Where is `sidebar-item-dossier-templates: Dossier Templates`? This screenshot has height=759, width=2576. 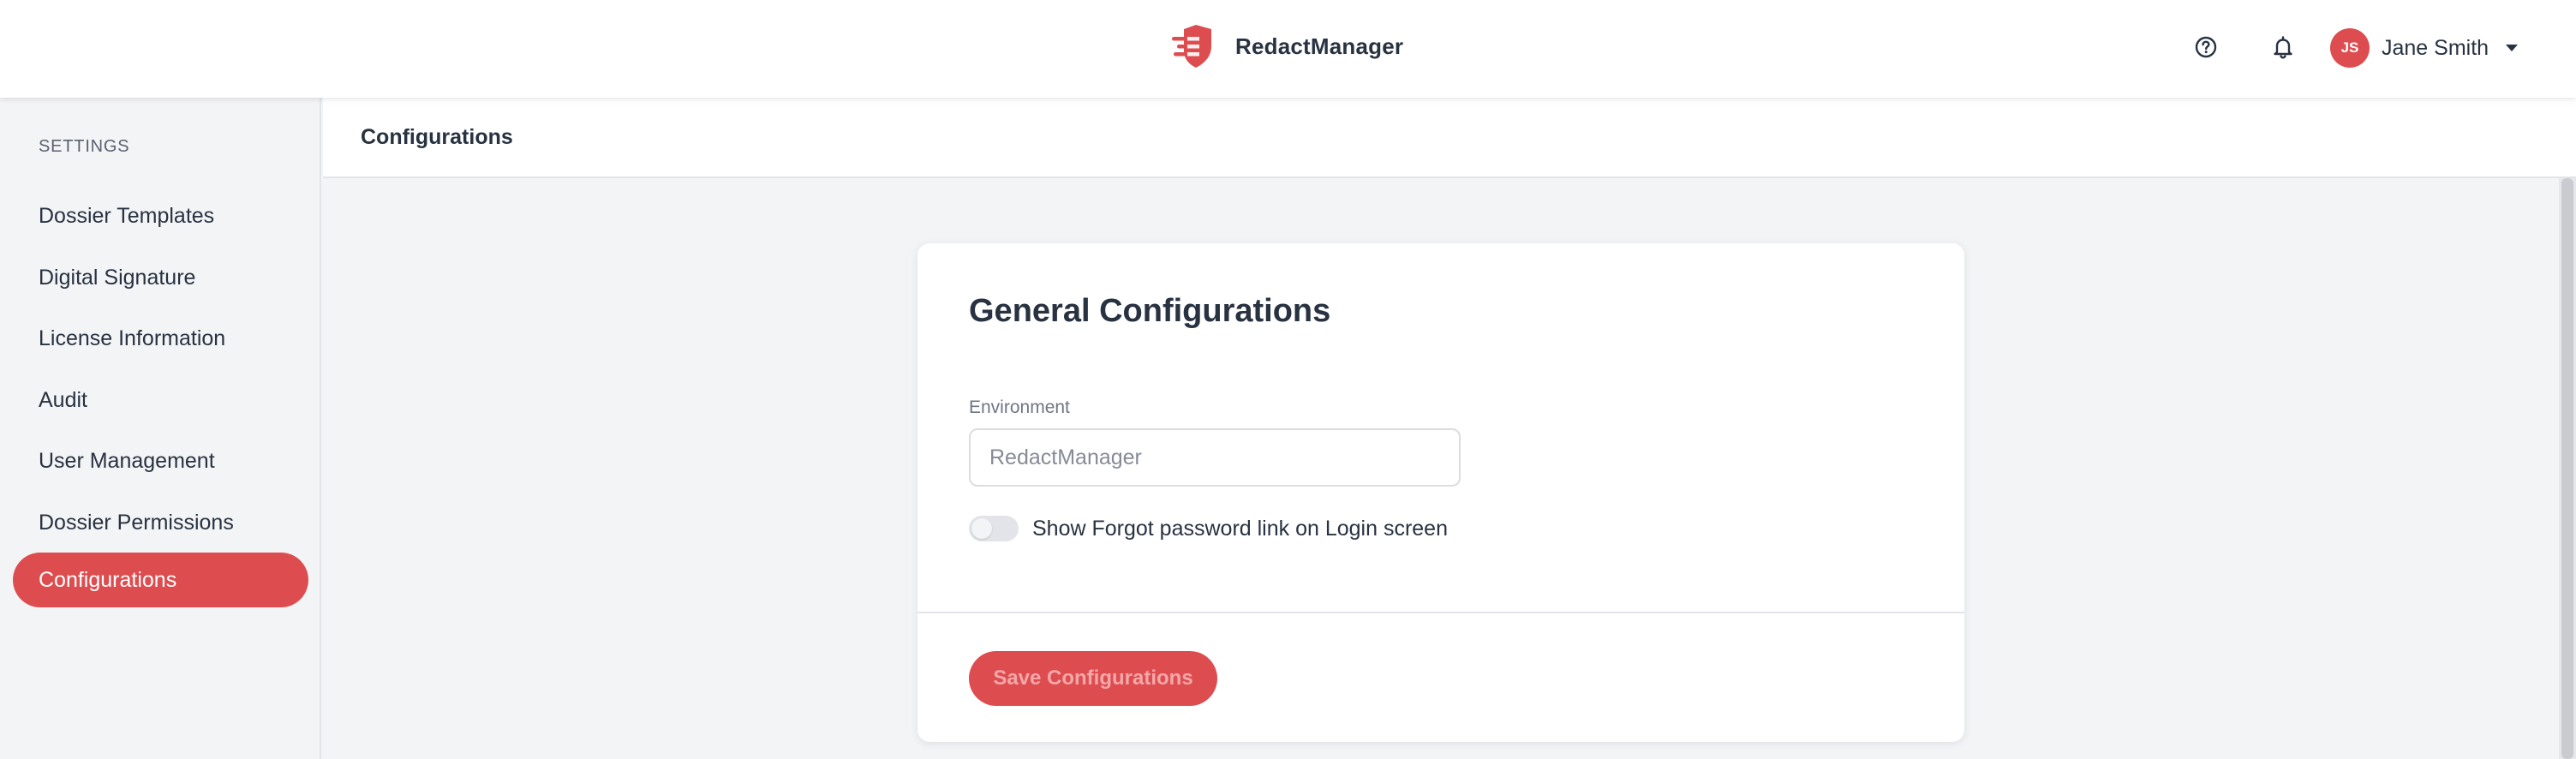
sidebar-item-dossier-templates: Dossier Templates is located at coordinates (161, 216).